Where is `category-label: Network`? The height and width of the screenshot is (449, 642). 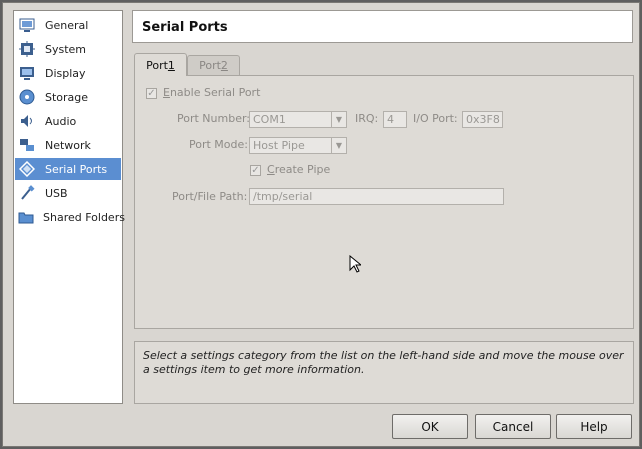 category-label: Network is located at coordinates (68, 145).